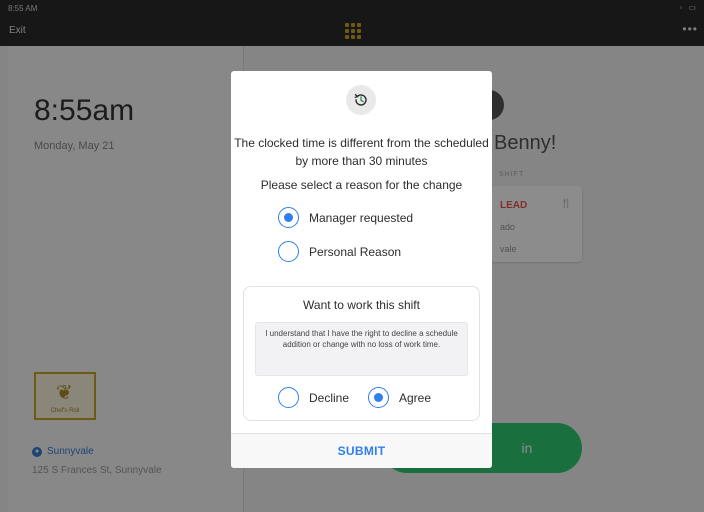  I want to click on decline-option: Decline, so click(313, 397).